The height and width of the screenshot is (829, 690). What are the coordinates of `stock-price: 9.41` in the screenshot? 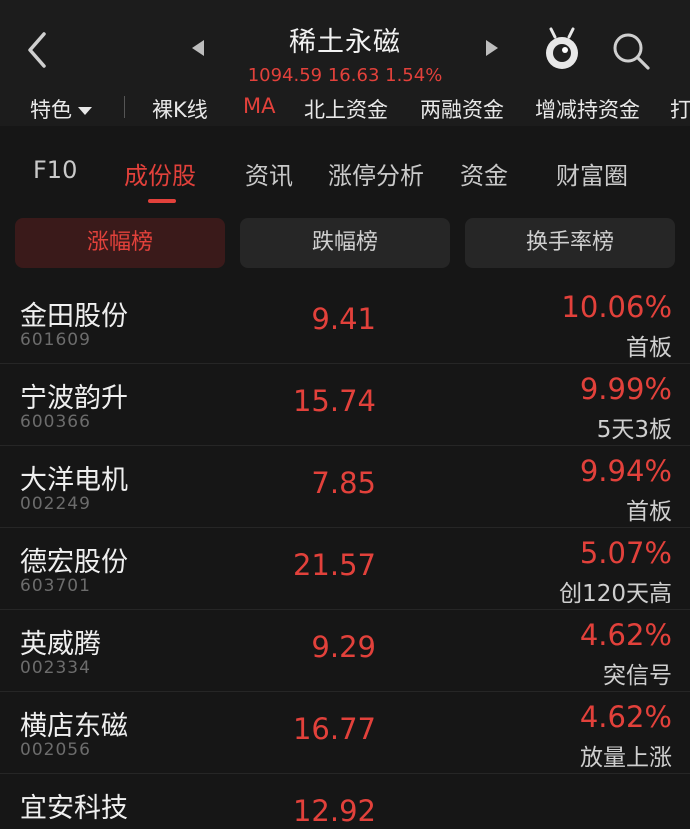 It's located at (343, 319).